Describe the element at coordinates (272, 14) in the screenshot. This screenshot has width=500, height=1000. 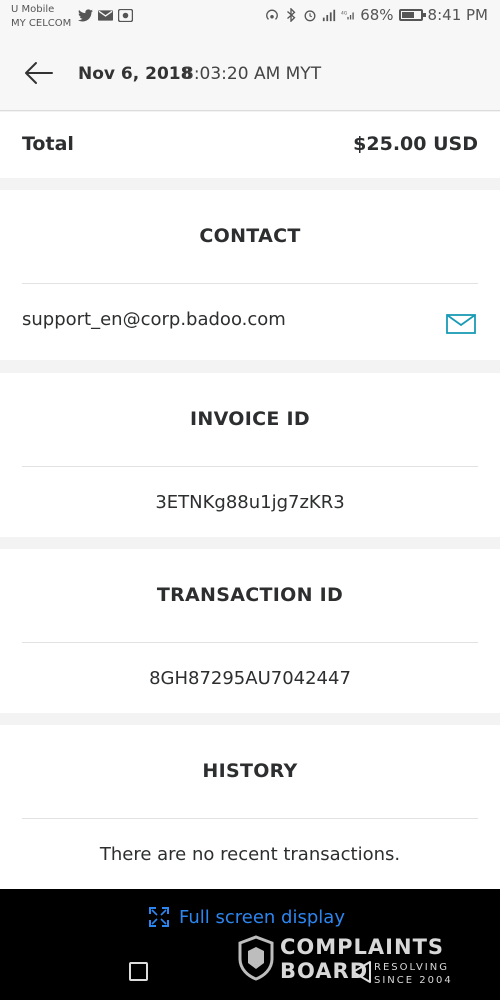
I see `hotspot-icon` at that location.